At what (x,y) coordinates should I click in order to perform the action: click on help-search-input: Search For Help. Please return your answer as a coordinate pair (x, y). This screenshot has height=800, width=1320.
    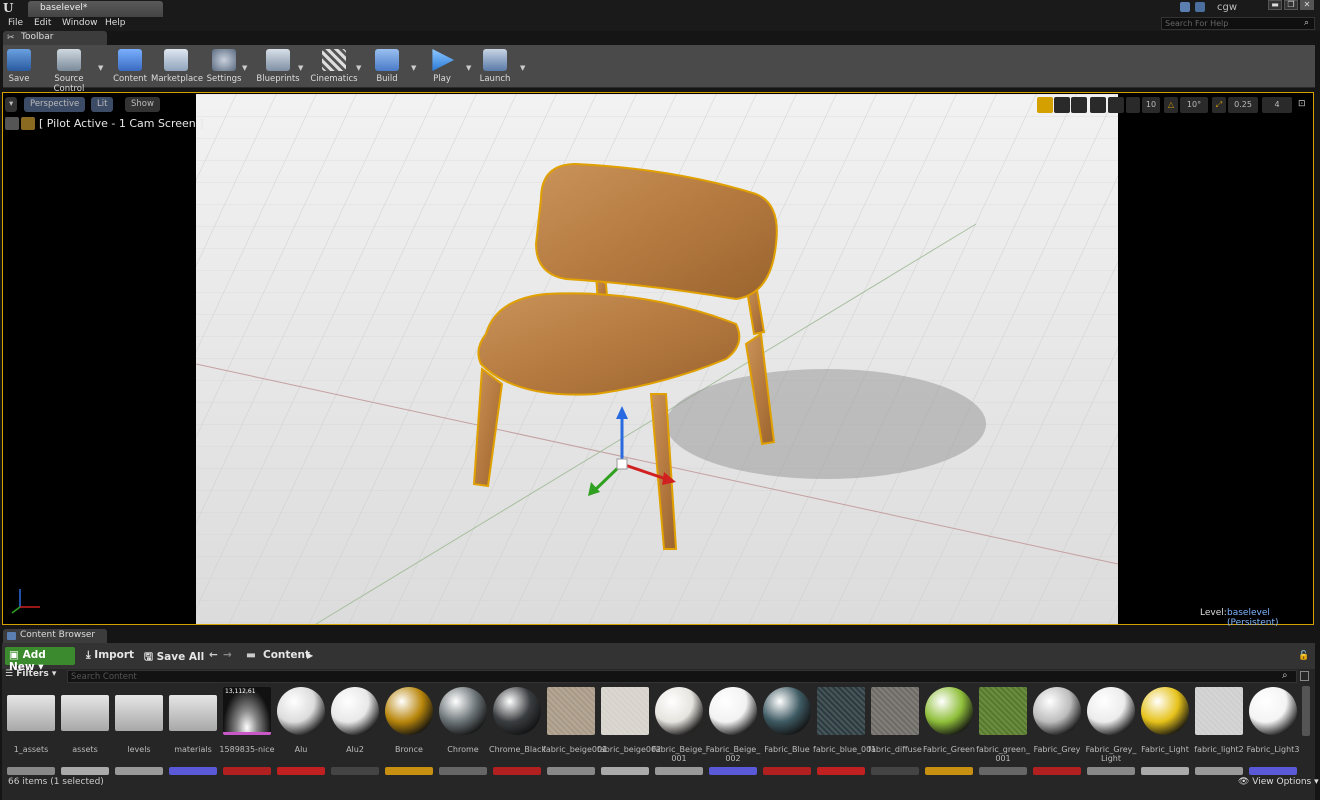
    Looking at the image, I should click on (1238, 23).